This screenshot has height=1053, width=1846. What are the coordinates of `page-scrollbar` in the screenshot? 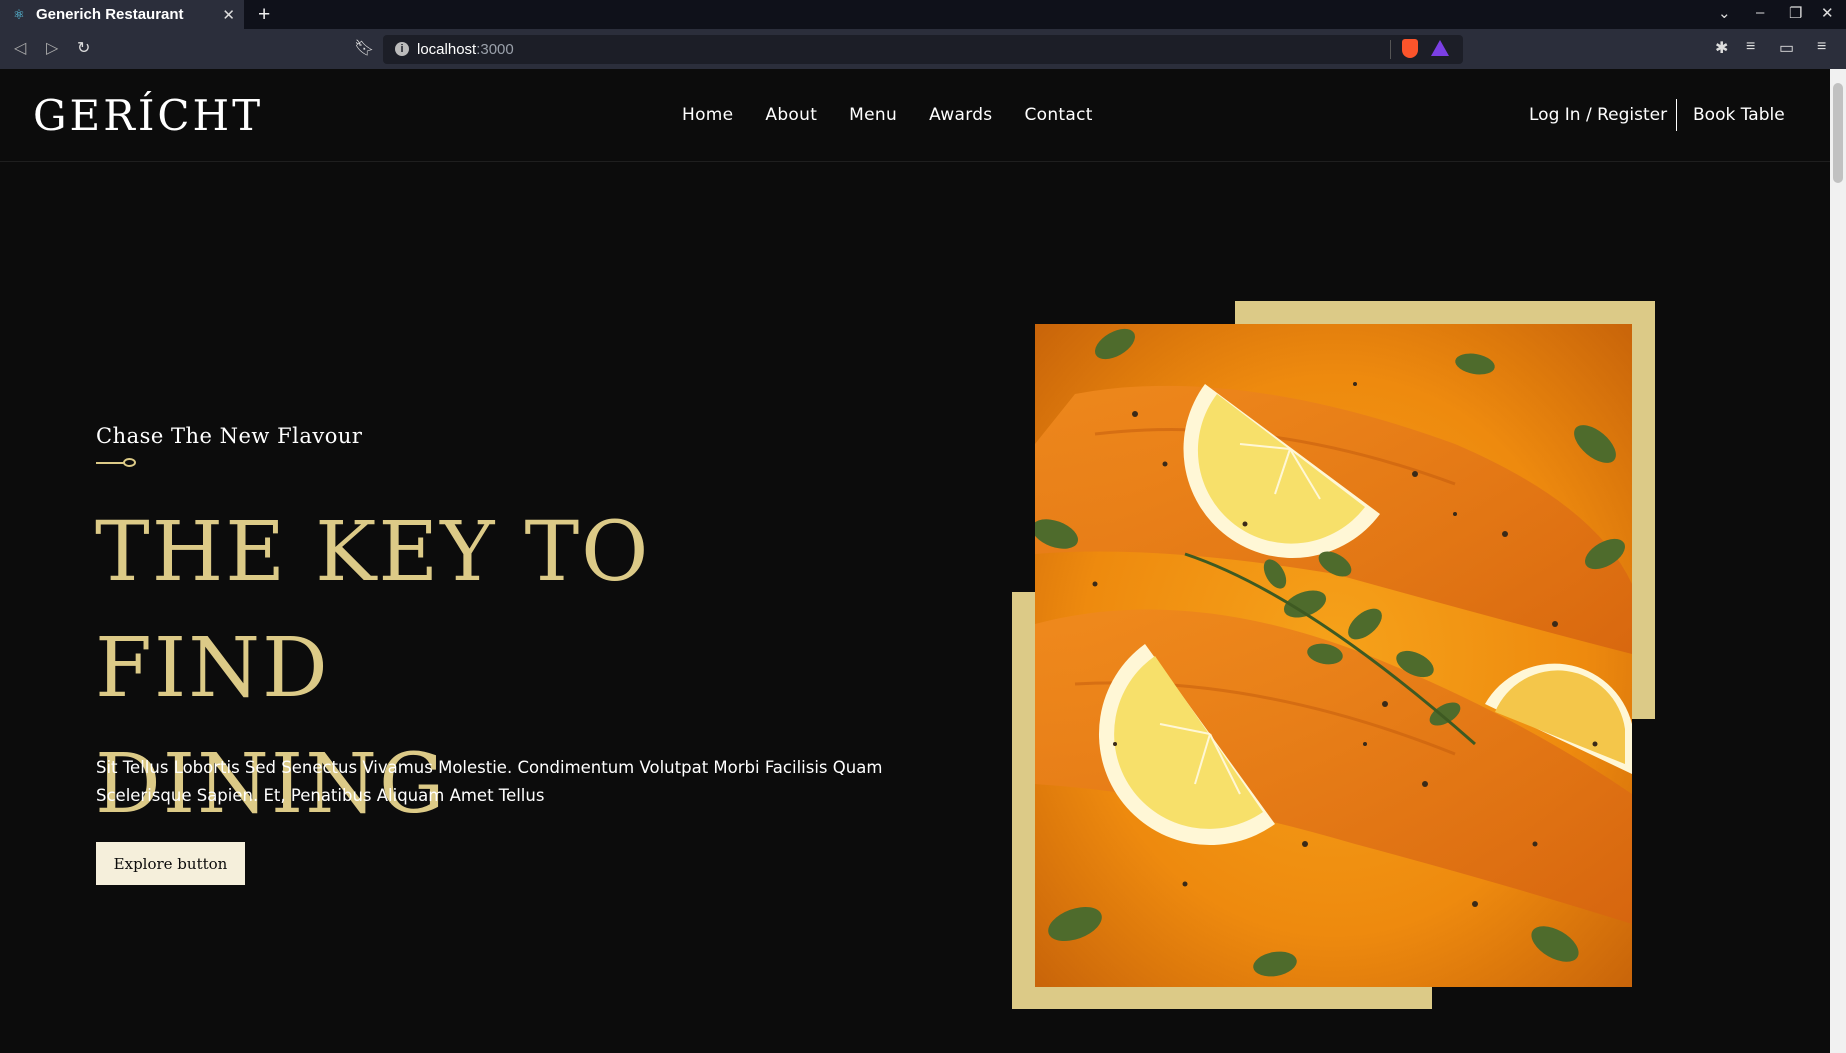 It's located at (1838, 561).